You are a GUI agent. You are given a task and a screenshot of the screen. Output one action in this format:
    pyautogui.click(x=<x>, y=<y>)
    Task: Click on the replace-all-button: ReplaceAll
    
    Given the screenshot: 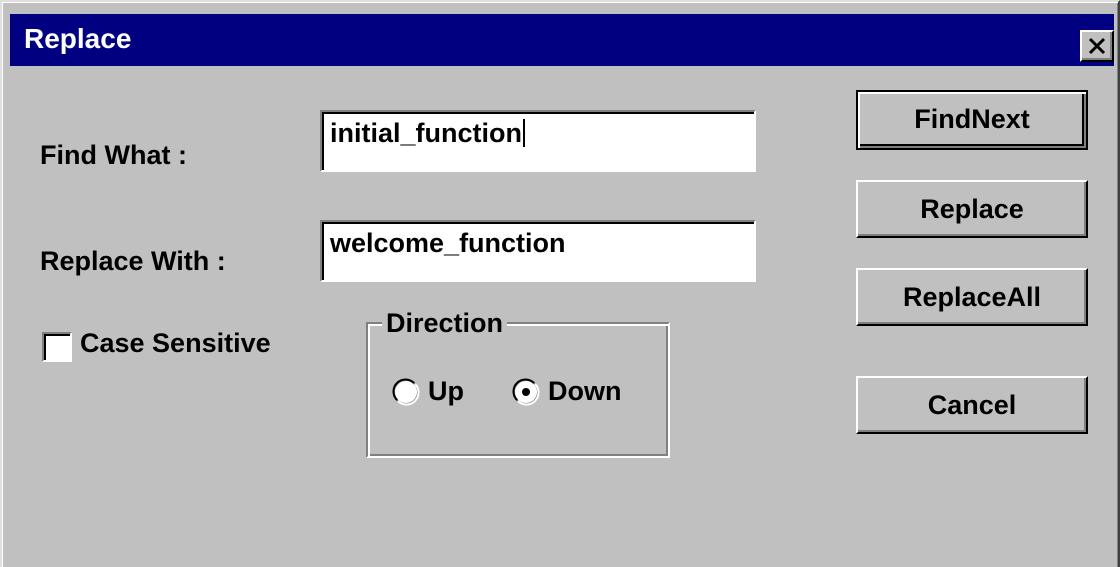 What is the action you would take?
    pyautogui.click(x=972, y=297)
    